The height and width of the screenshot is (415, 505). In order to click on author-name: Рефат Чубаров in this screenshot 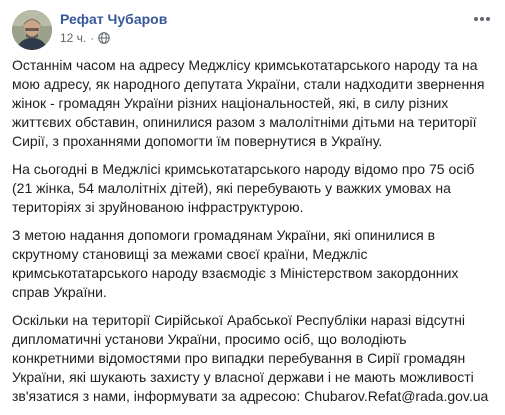, I will do `click(113, 19)`.